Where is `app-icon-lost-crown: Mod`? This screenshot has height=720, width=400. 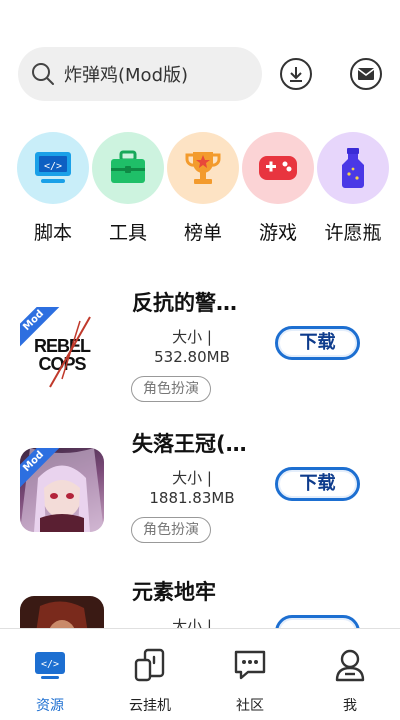
app-icon-lost-crown: Mod is located at coordinates (62, 490).